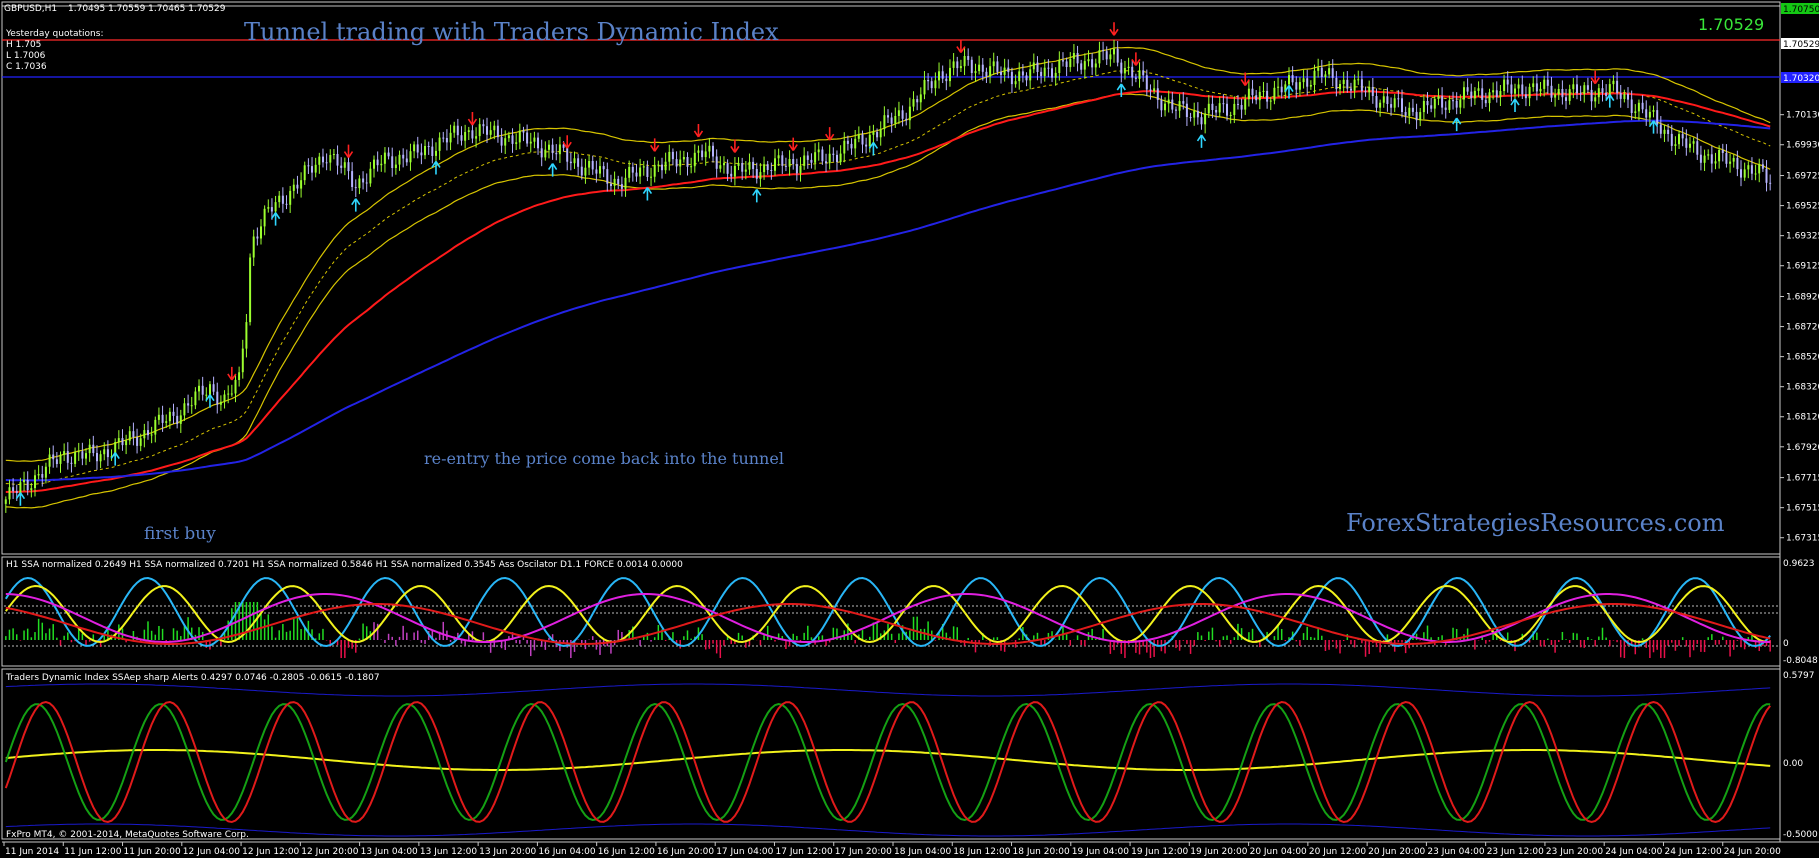  What do you see at coordinates (685, 852) in the screenshot?
I see `time-tick-label: 16 Jun 20:00` at bounding box center [685, 852].